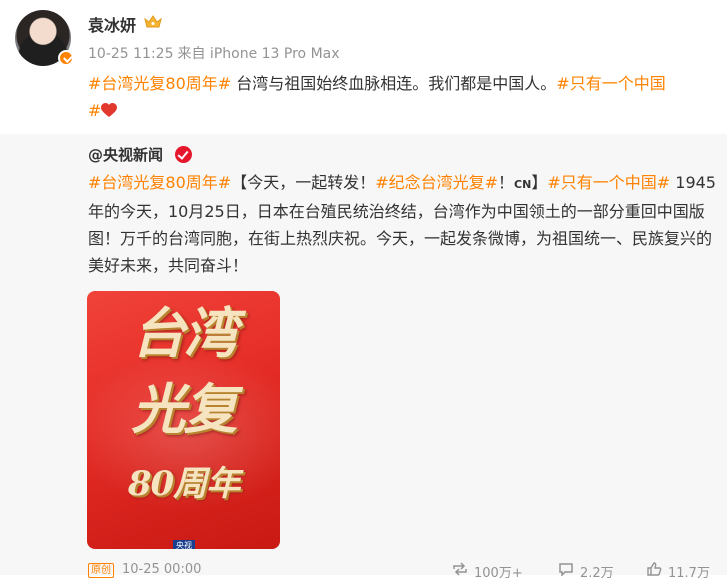 Image resolution: width=727 pixels, height=581 pixels. What do you see at coordinates (112, 24) in the screenshot?
I see `username: 袁冰妍` at bounding box center [112, 24].